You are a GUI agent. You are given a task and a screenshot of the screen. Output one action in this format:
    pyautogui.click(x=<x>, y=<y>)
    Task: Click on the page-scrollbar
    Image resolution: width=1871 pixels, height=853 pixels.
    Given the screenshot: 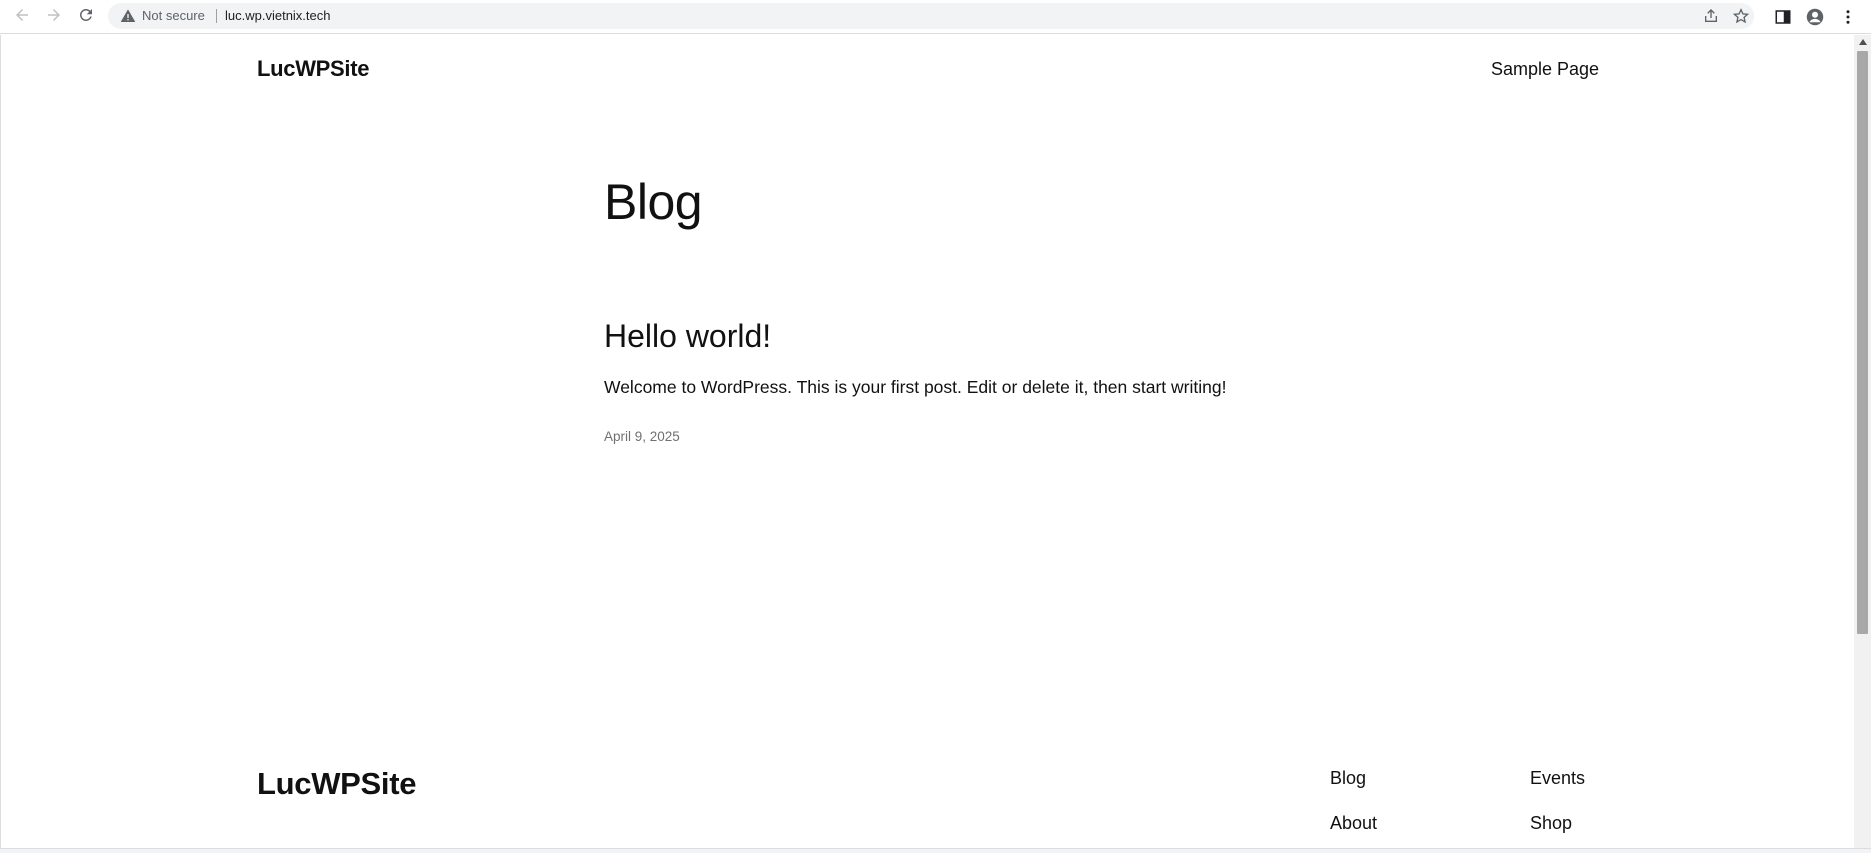 What is the action you would take?
    pyautogui.click(x=1862, y=441)
    